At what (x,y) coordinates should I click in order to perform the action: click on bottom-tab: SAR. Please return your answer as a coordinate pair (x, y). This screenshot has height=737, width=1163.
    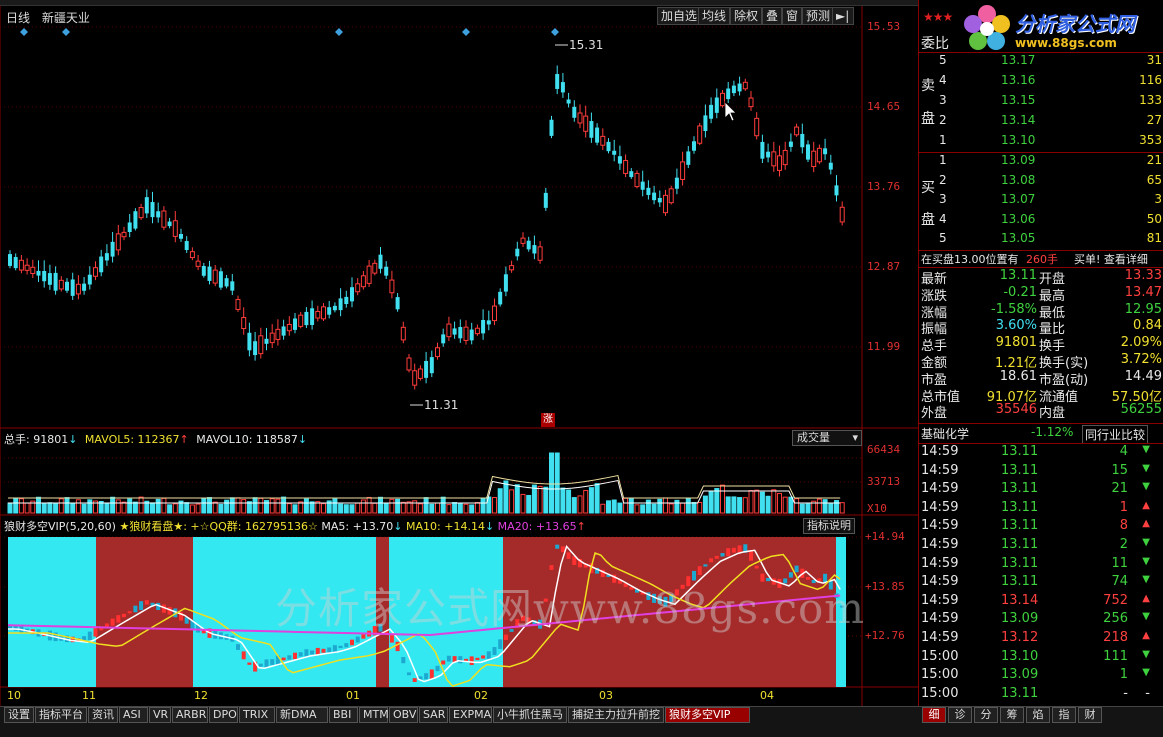
    Looking at the image, I should click on (433, 715).